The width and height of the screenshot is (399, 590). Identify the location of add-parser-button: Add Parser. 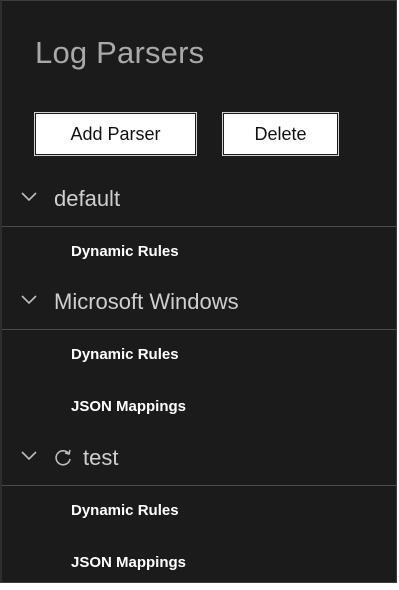
(115, 134).